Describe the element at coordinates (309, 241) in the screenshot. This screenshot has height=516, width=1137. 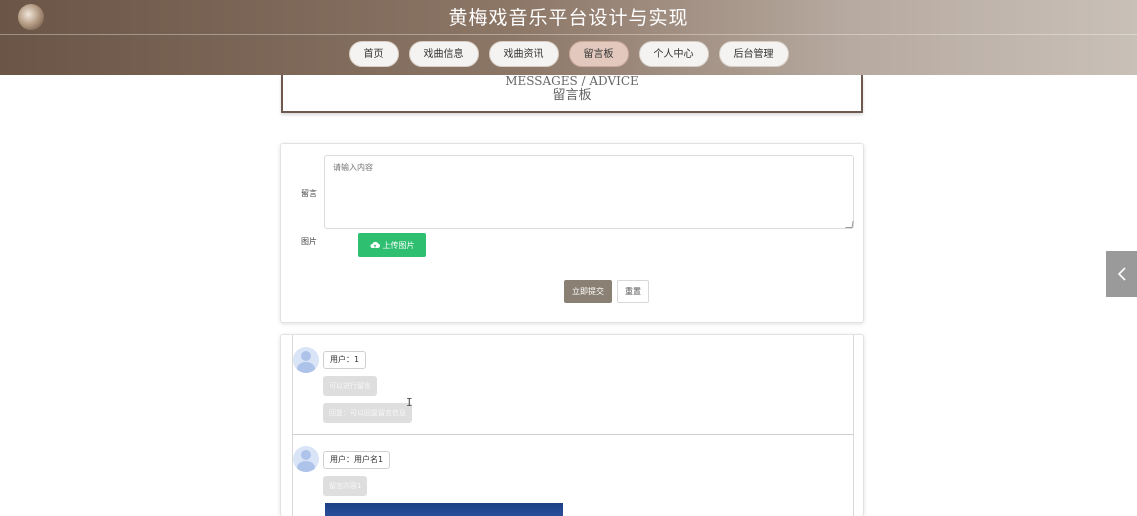
I see `image-label: 图片` at that location.